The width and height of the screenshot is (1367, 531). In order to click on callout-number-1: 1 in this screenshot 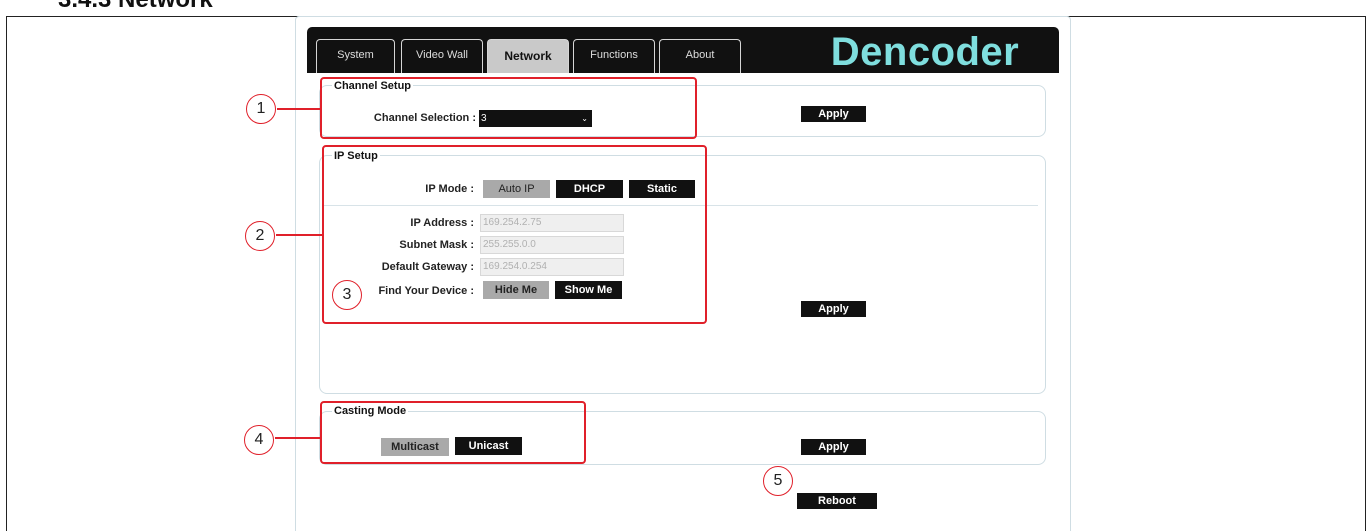, I will do `click(261, 109)`.